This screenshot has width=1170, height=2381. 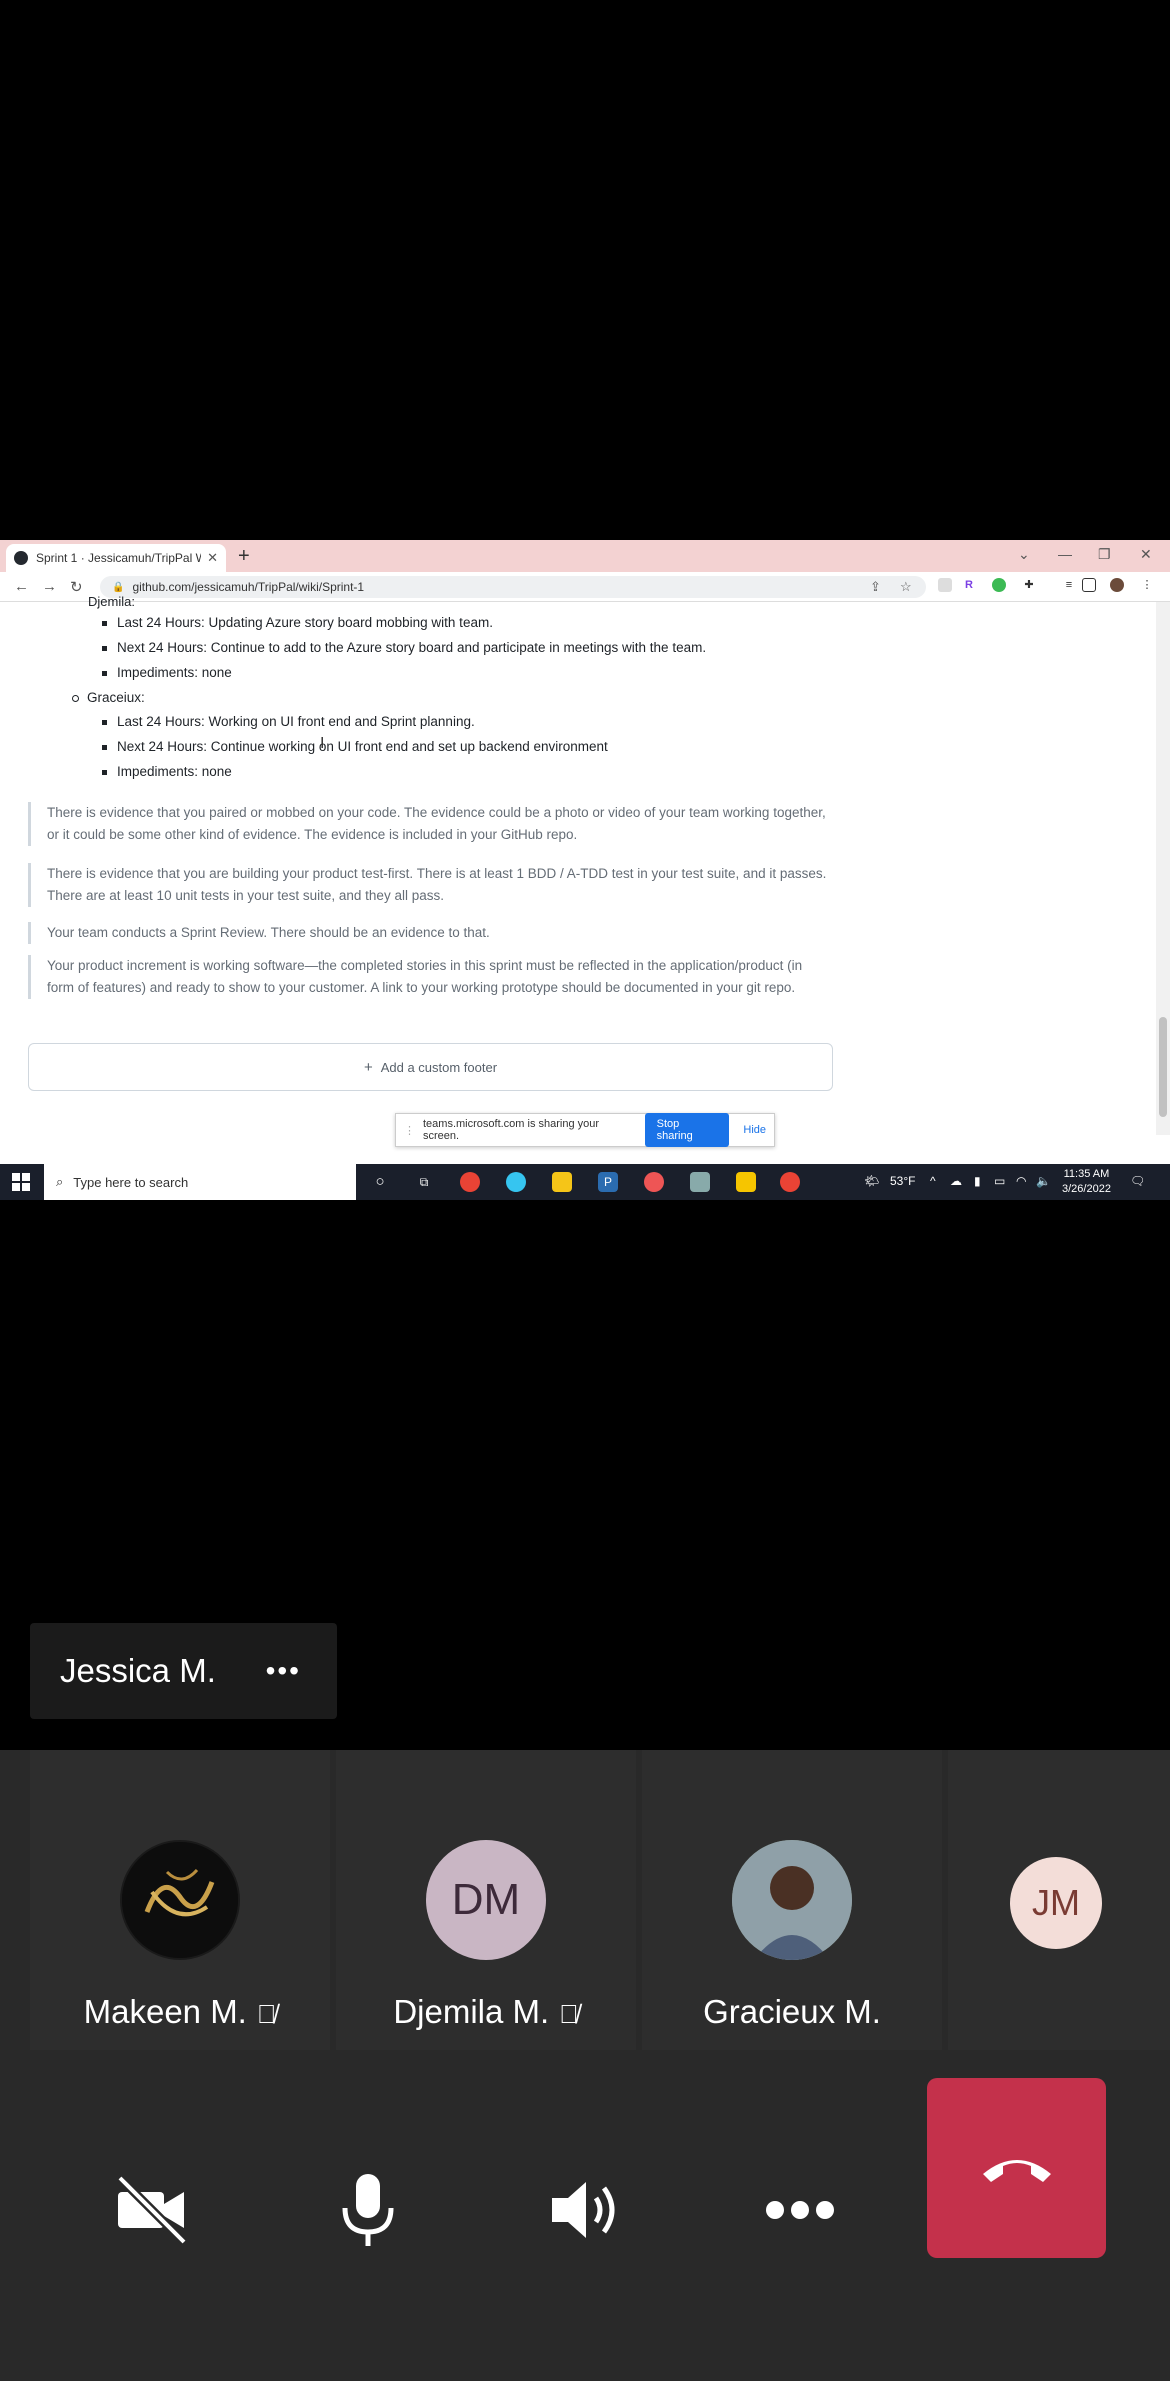 I want to click on participant-tile: Makeen M. 🎙̸, so click(x=180, y=1900).